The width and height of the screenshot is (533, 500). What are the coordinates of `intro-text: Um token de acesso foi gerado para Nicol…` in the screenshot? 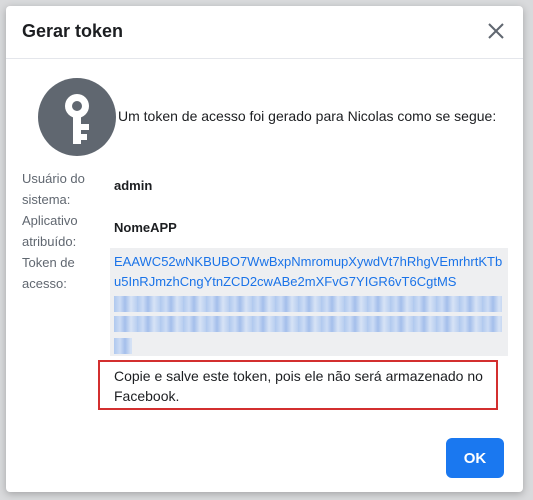 It's located at (307, 116).